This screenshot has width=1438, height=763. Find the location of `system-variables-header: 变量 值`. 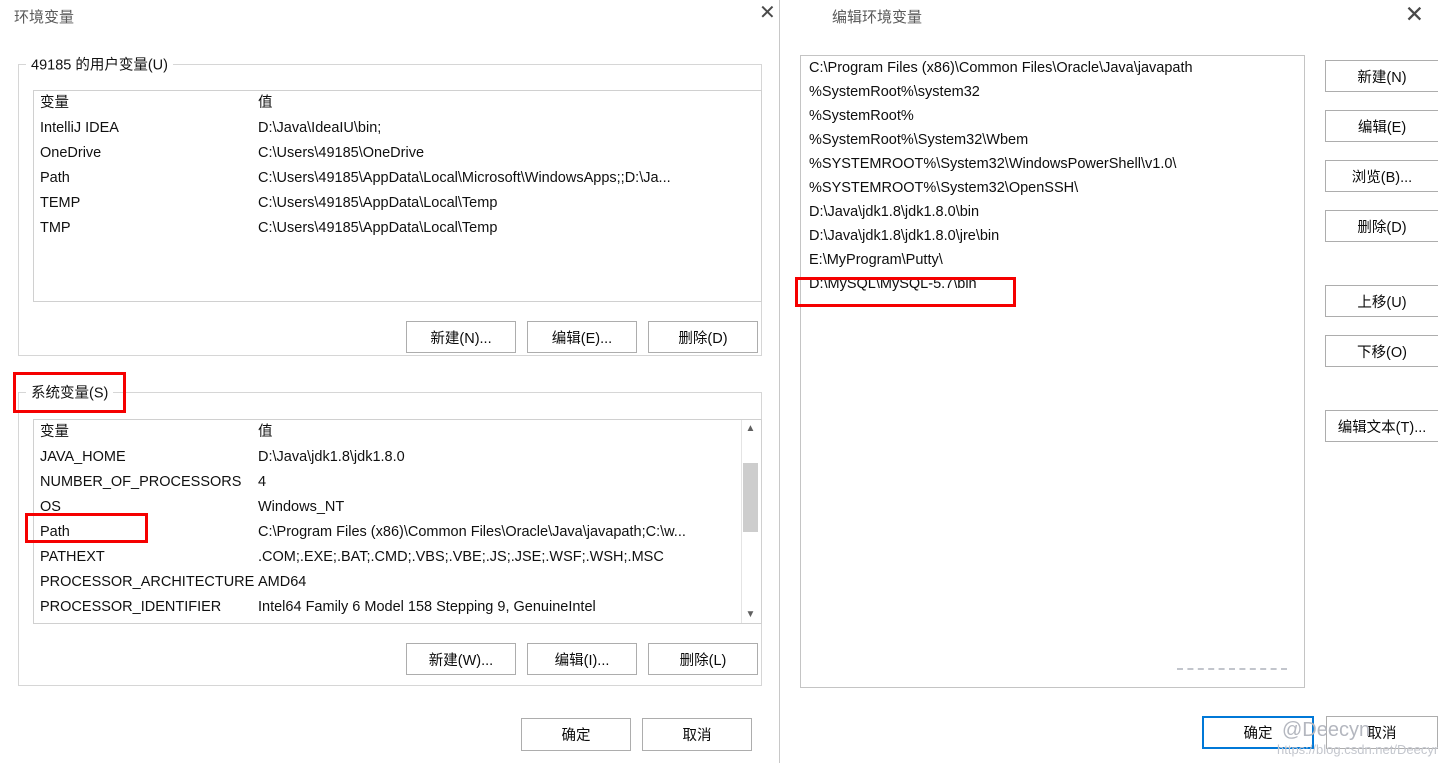

system-variables-header: 变量 值 is located at coordinates (397, 432).